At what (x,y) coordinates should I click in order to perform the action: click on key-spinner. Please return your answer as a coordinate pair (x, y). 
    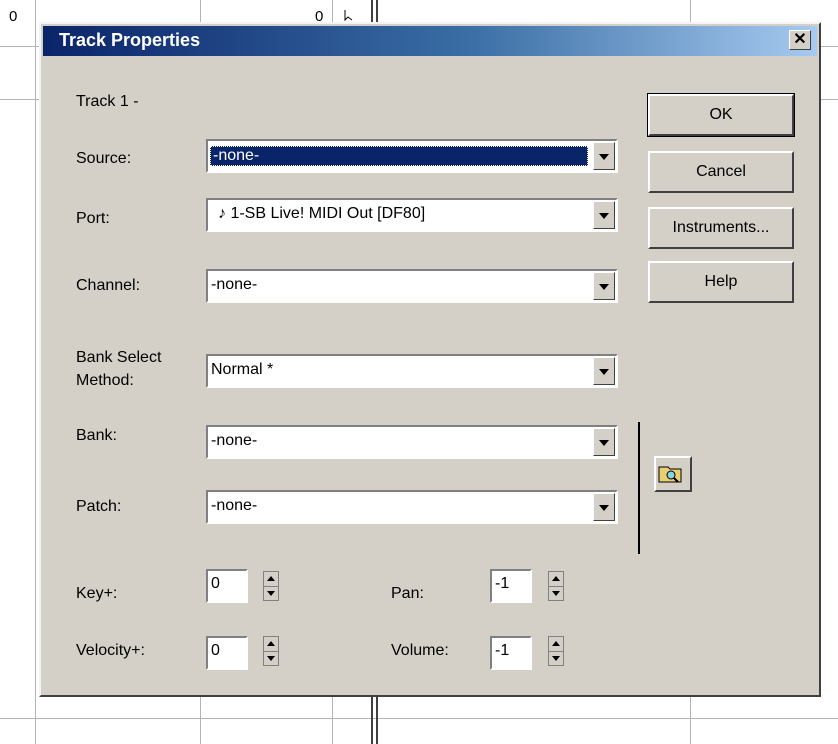
    Looking at the image, I should click on (271, 586).